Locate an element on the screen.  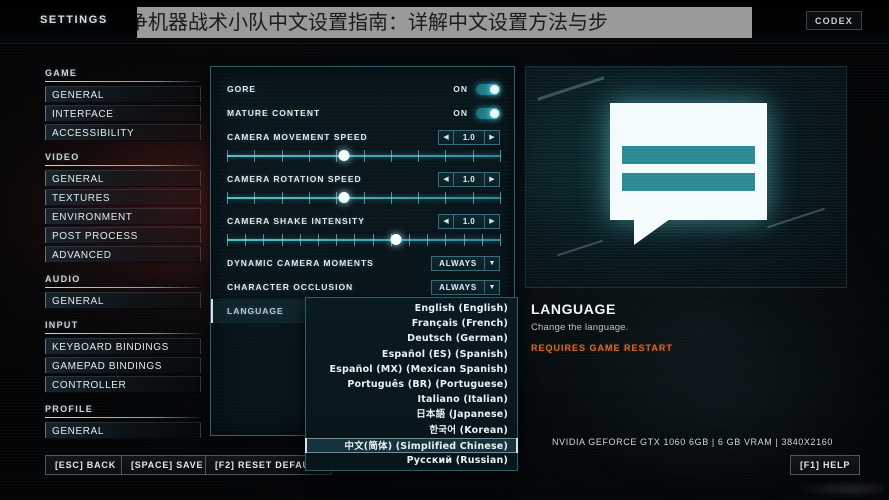
settings-title: SETTINGS is located at coordinates (74, 20).